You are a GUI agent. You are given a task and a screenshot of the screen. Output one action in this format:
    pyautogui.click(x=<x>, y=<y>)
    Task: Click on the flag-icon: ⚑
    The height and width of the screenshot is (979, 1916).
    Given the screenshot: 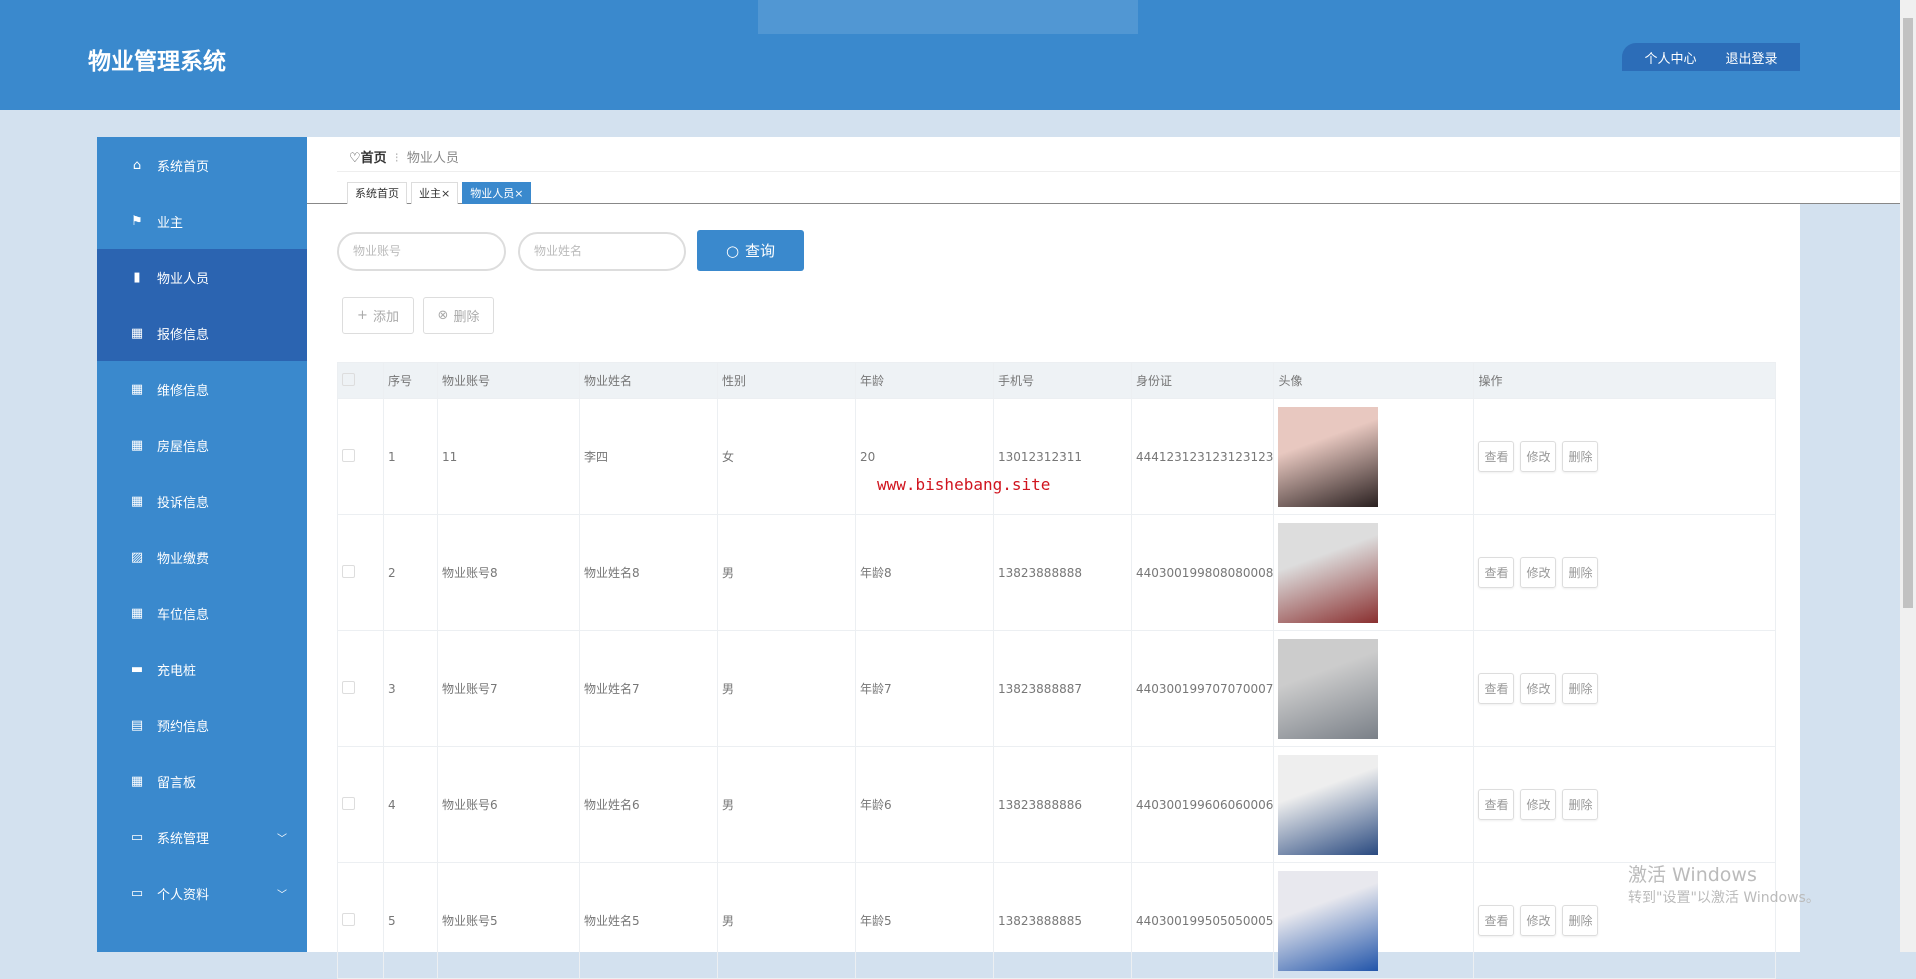 What is the action you would take?
    pyautogui.click(x=137, y=221)
    